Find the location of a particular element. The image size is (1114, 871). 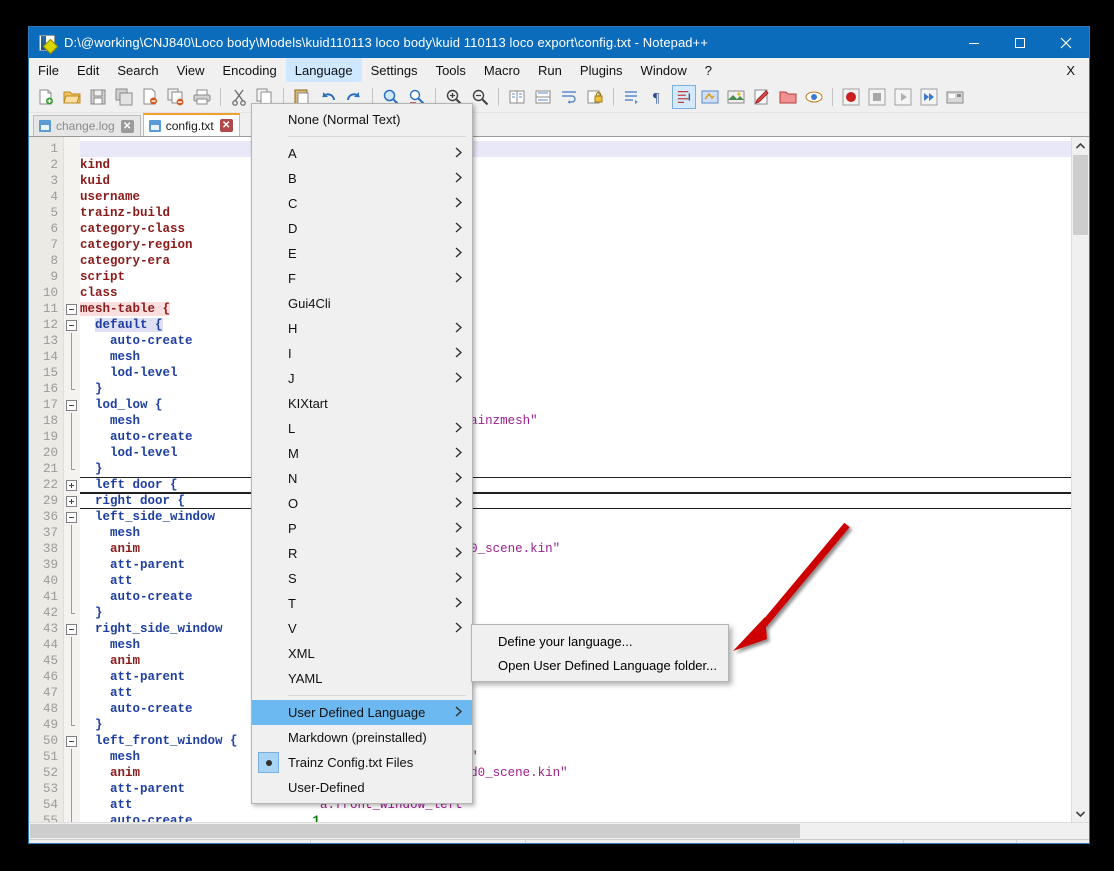

editor-vertical-scrollbar is located at coordinates (1080, 479).